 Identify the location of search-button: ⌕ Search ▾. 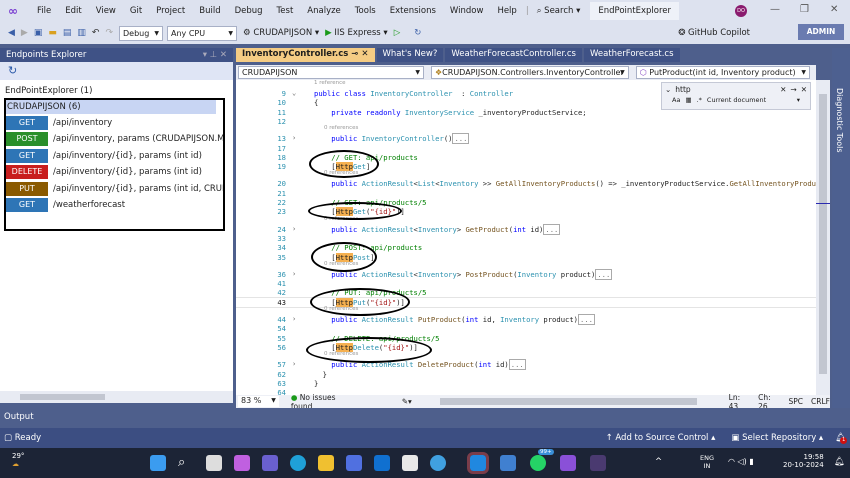
(559, 11).